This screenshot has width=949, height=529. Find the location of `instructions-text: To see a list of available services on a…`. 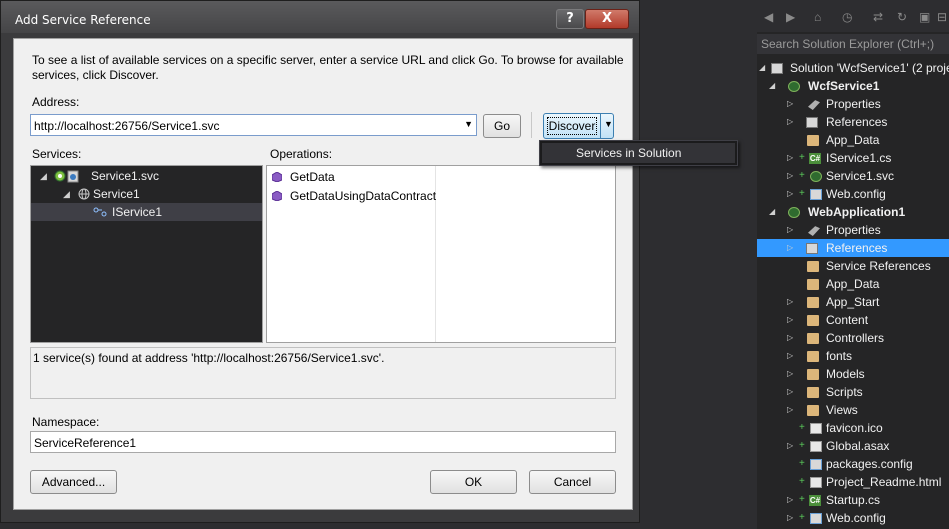

instructions-text: To see a list of available services on a… is located at coordinates (328, 67).